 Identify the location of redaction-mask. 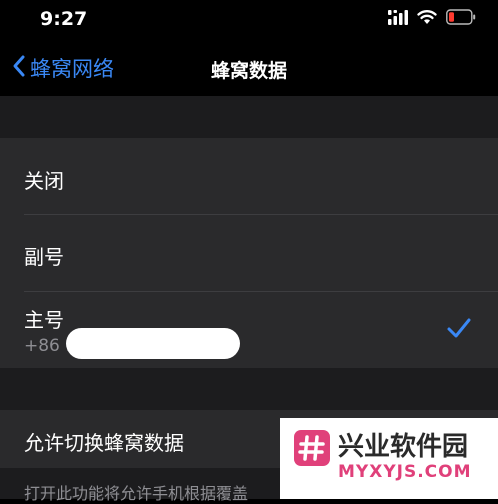
(153, 343).